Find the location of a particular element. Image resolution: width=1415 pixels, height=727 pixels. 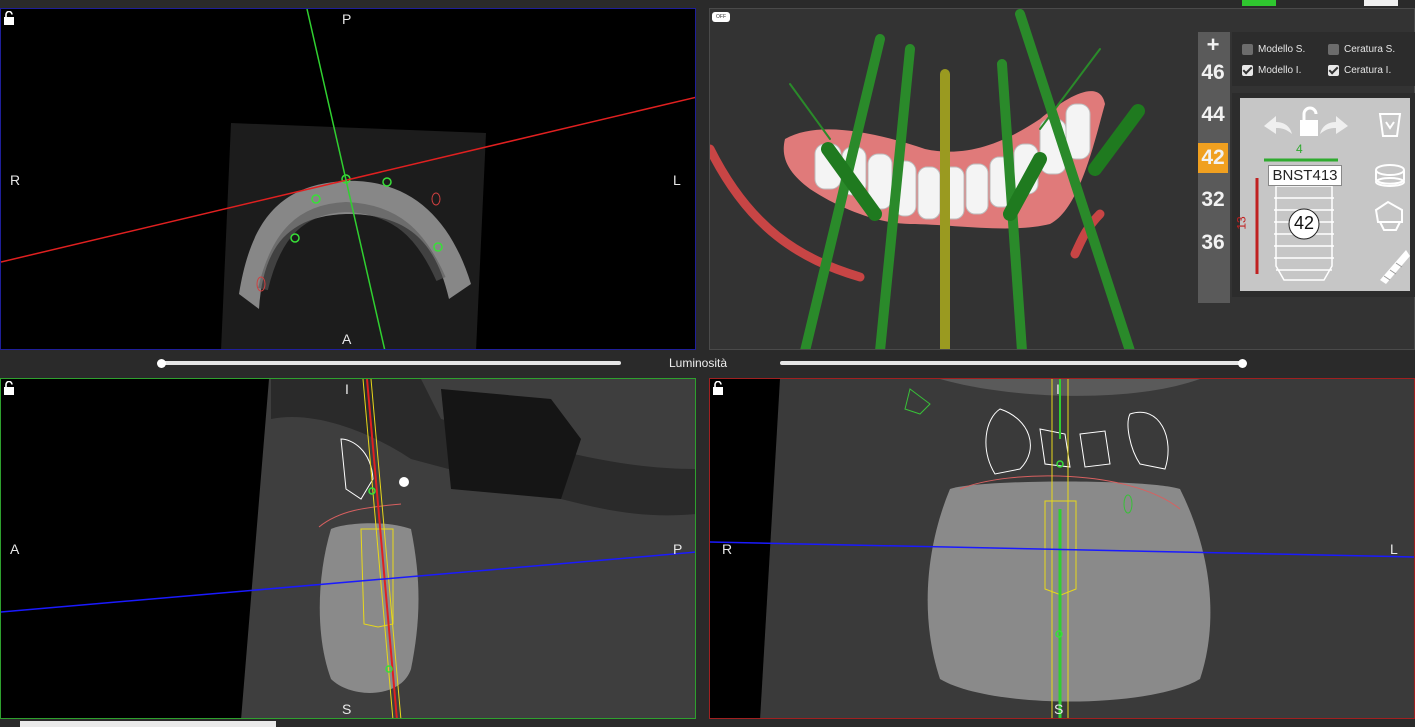

brightness-slider-left is located at coordinates (391, 363).